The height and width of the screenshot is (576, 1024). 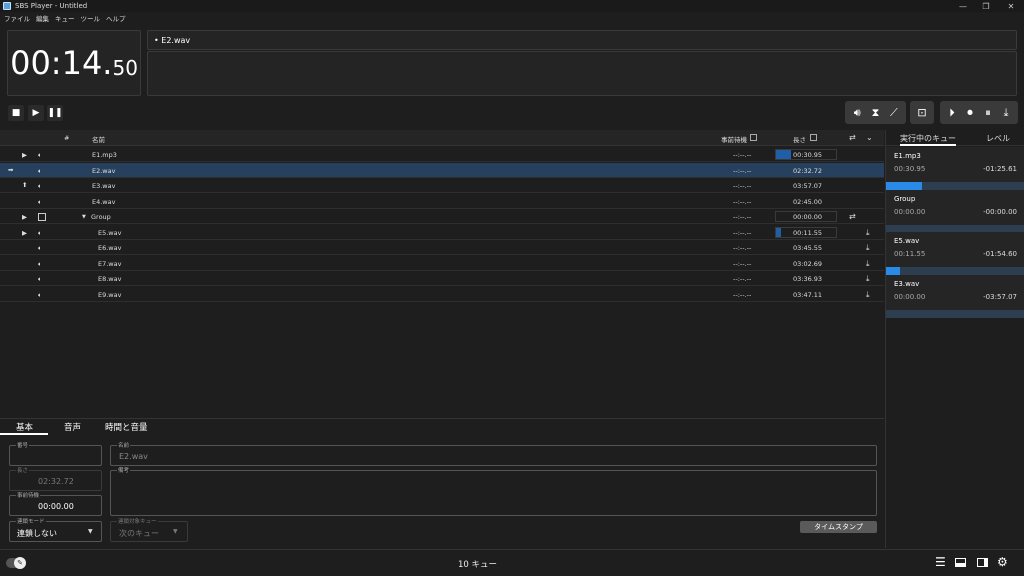 I want to click on active-cue-name: E1.mp3, so click(x=907, y=156).